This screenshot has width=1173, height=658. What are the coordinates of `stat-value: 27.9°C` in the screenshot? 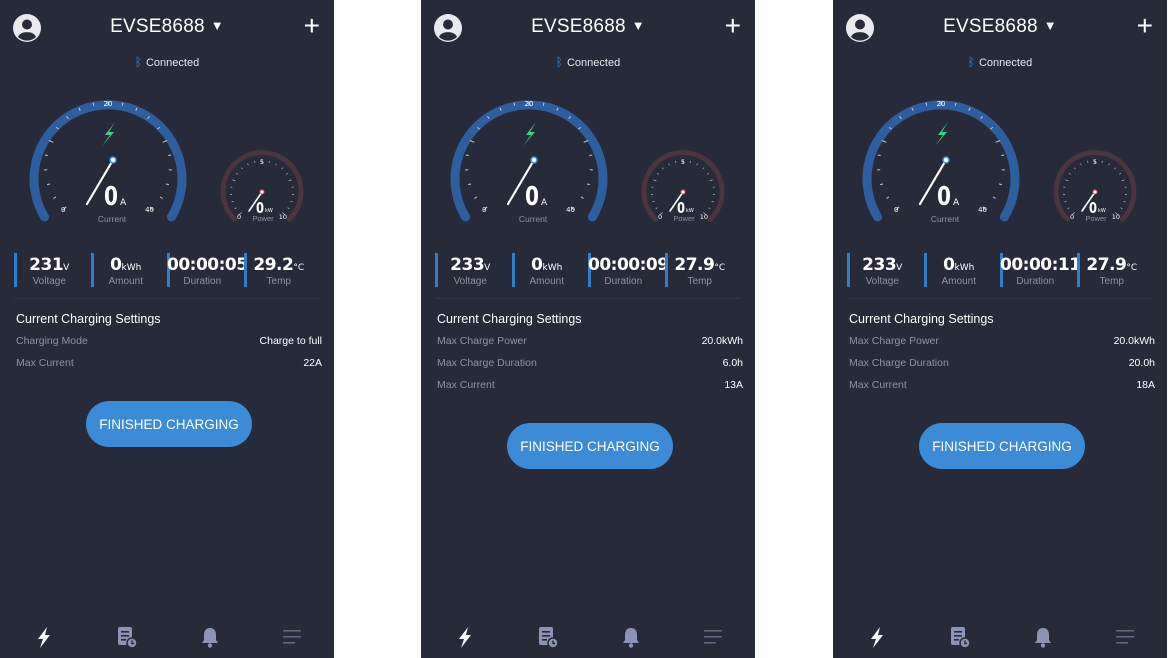 It's located at (1112, 265).